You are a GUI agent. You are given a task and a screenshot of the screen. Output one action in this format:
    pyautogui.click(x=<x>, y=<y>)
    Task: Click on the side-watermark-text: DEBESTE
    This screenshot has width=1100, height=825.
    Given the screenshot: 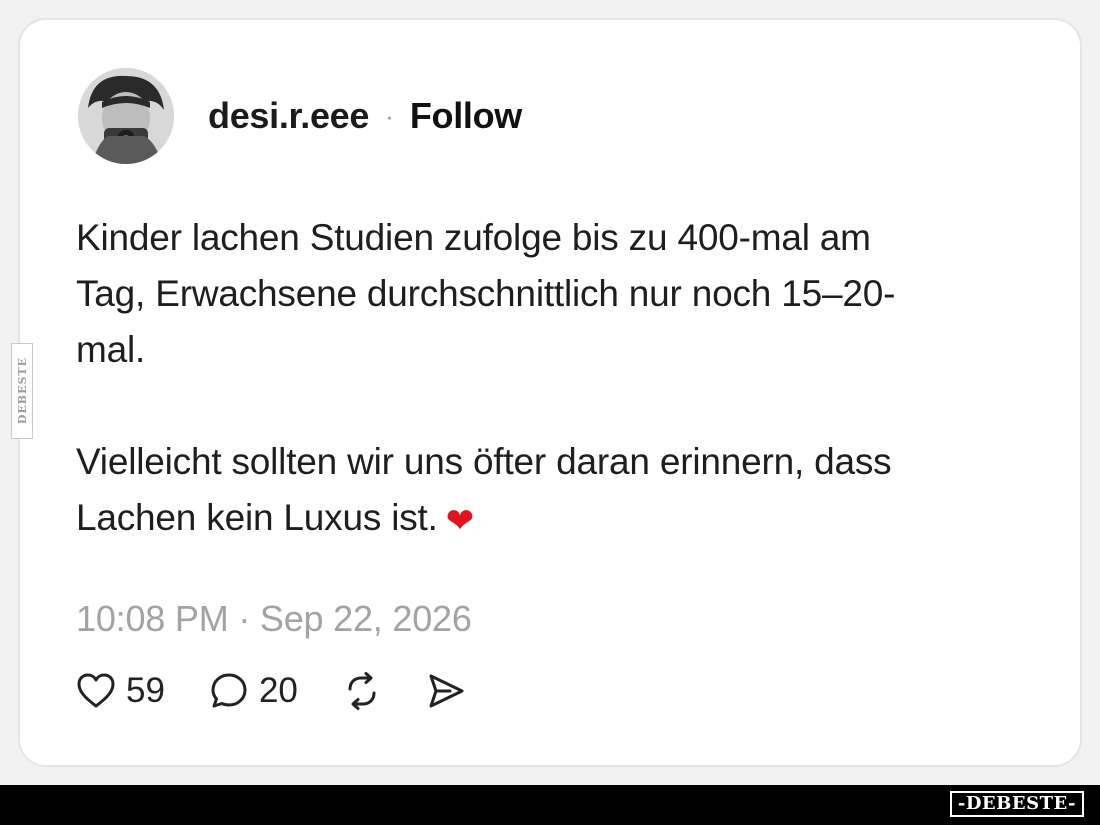 What is the action you would take?
    pyautogui.click(x=22, y=391)
    